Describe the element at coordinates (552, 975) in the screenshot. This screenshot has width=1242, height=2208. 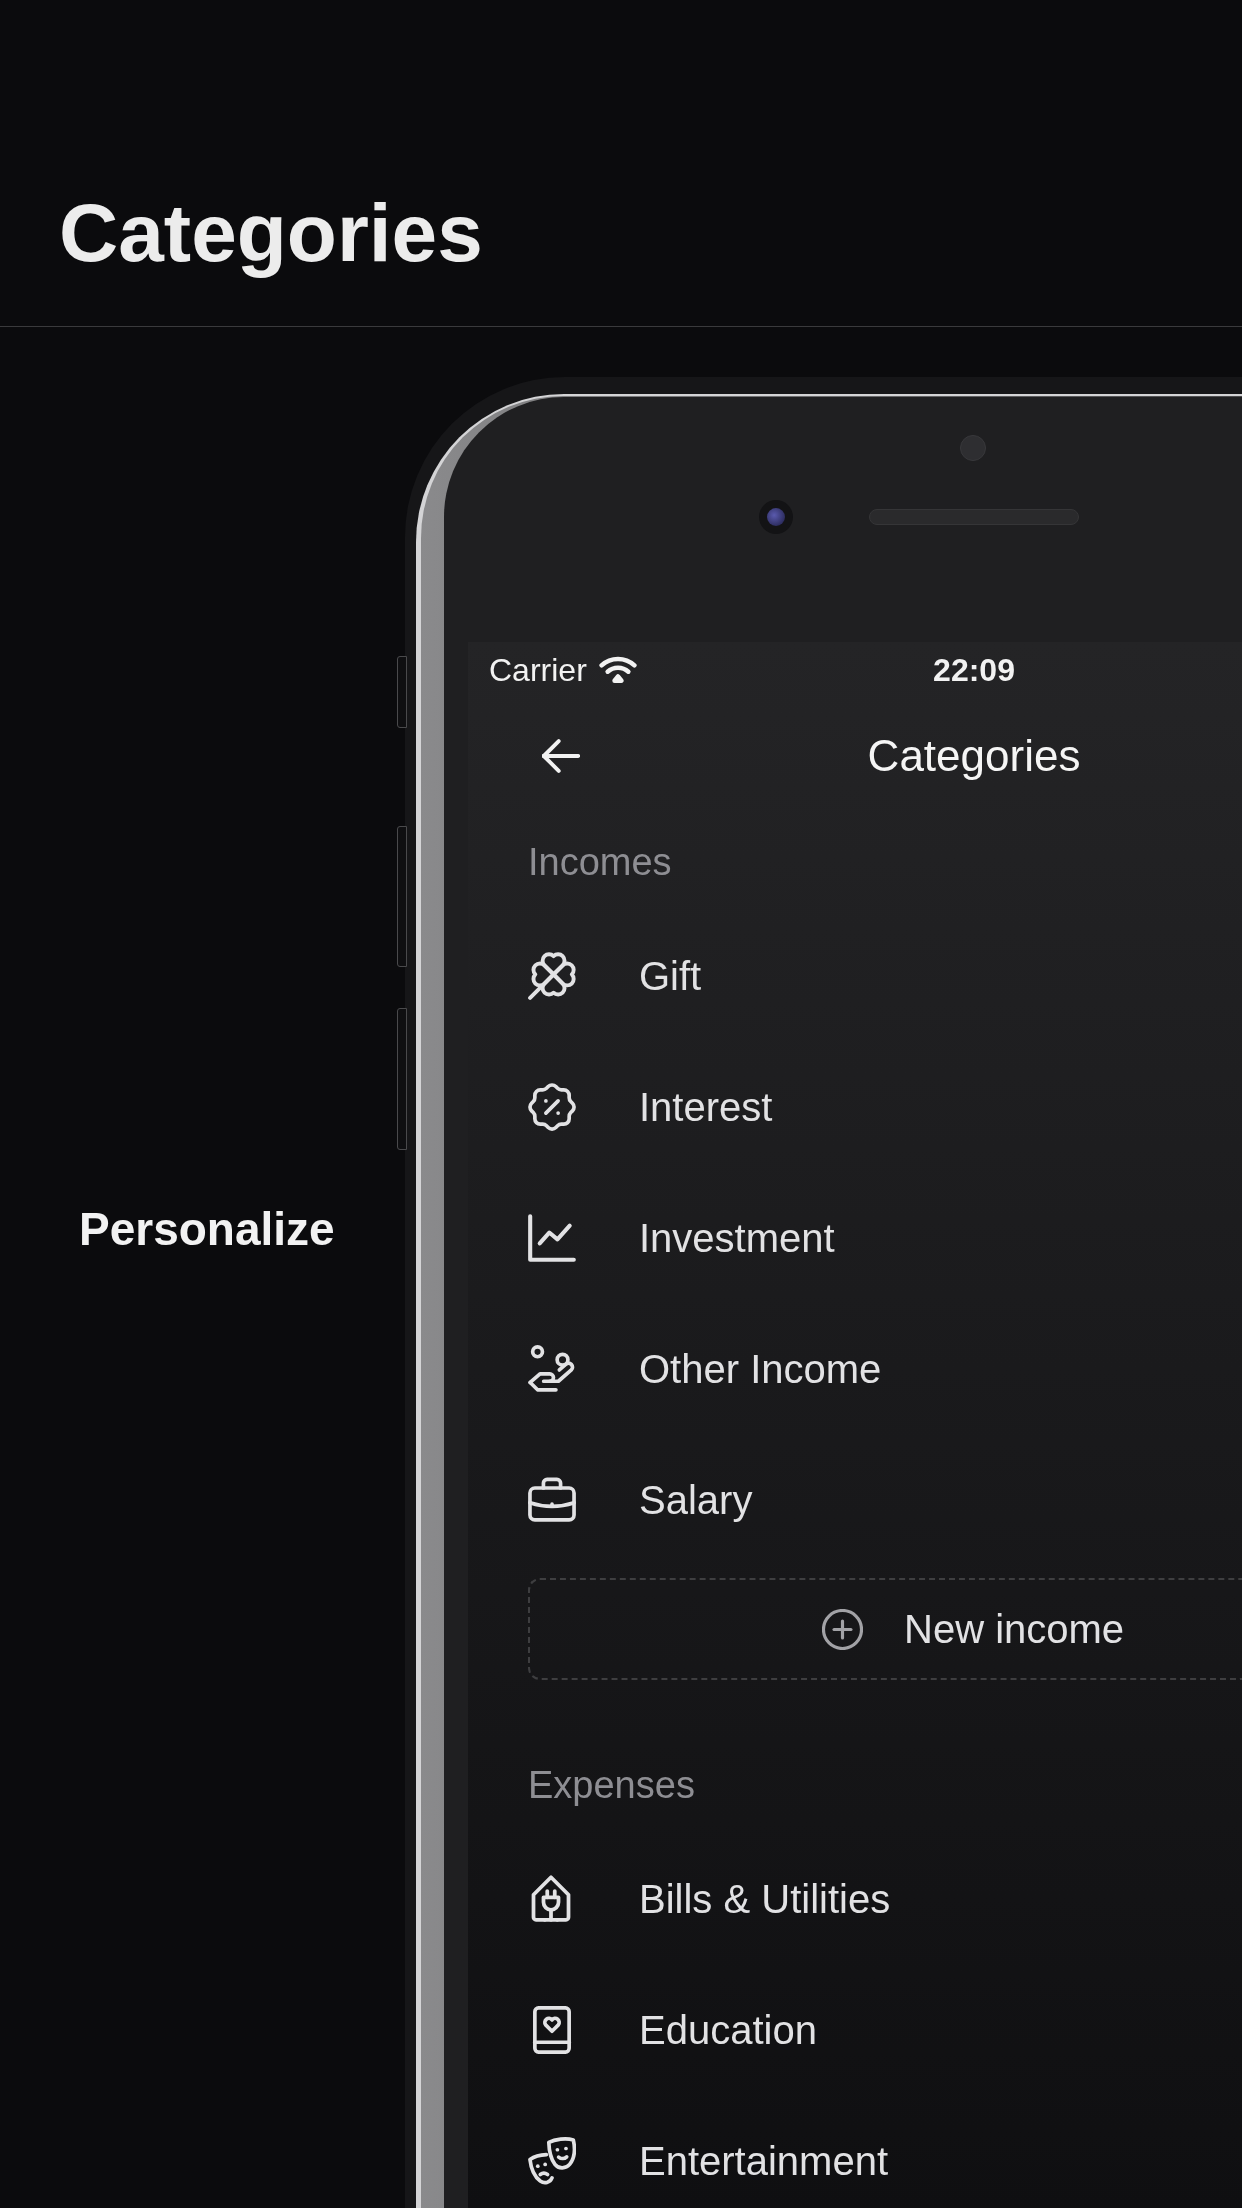
I see `clover-icon` at that location.